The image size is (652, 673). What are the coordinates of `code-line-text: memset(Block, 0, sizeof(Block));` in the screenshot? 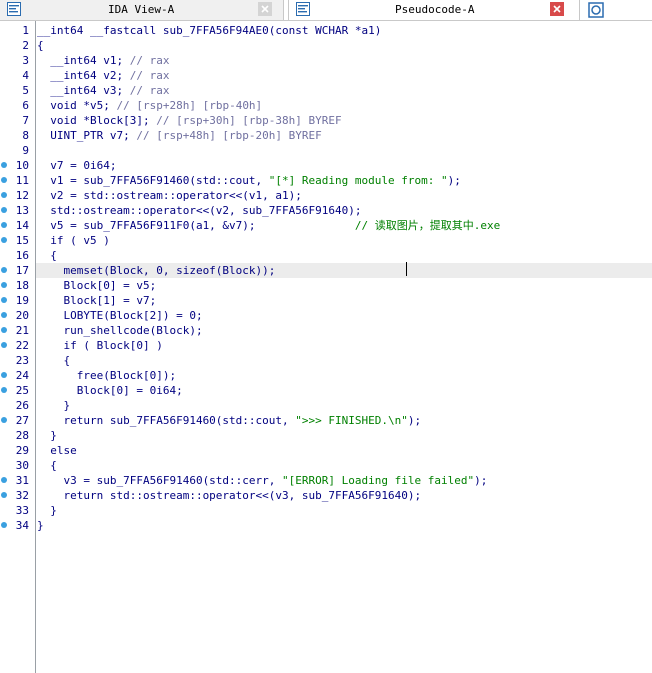 It's located at (156, 270).